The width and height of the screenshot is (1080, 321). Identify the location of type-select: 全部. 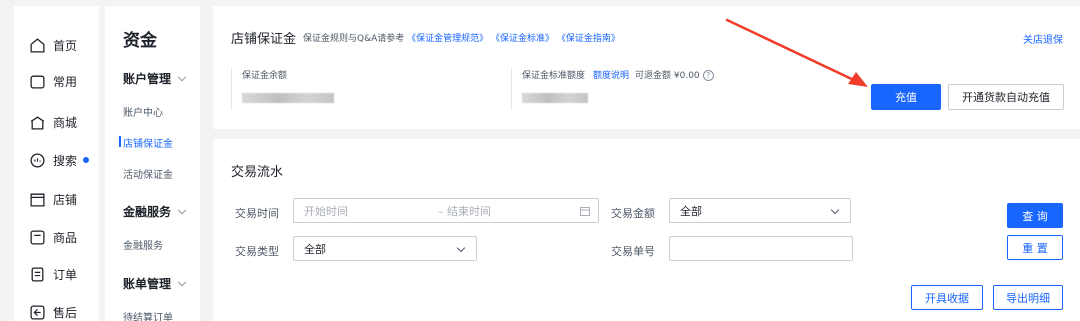
(385, 248).